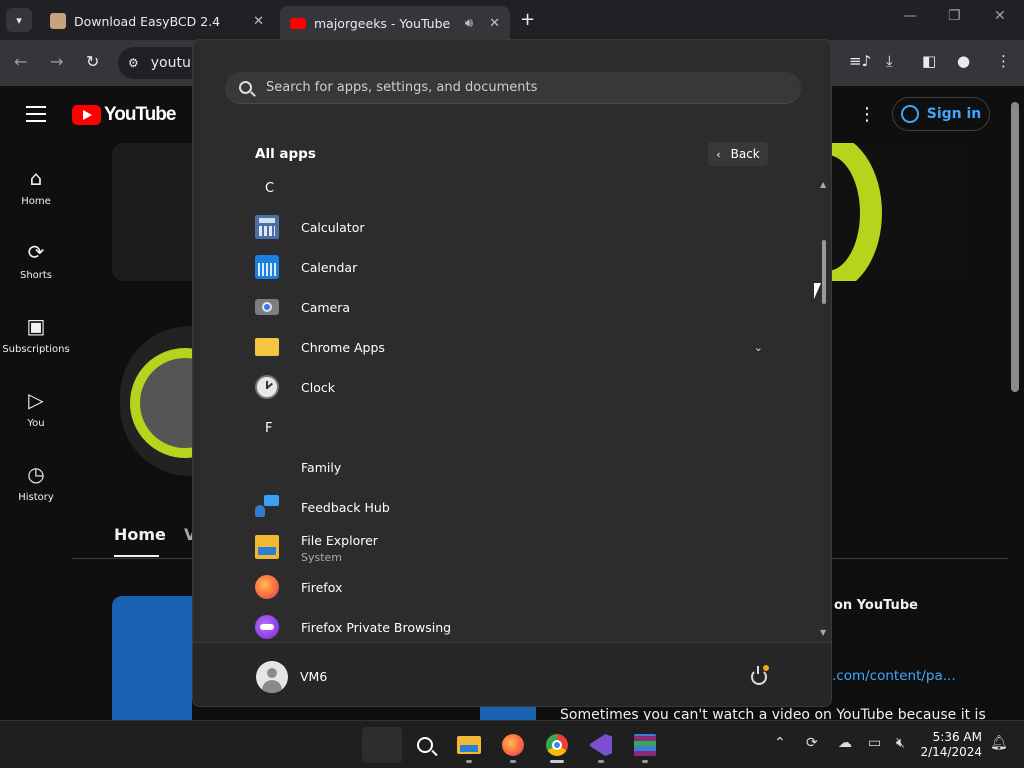 Image resolution: width=1024 pixels, height=768 pixels. Describe the element at coordinates (823, 632) in the screenshot. I see `scroll-down-icon: ▼` at that location.